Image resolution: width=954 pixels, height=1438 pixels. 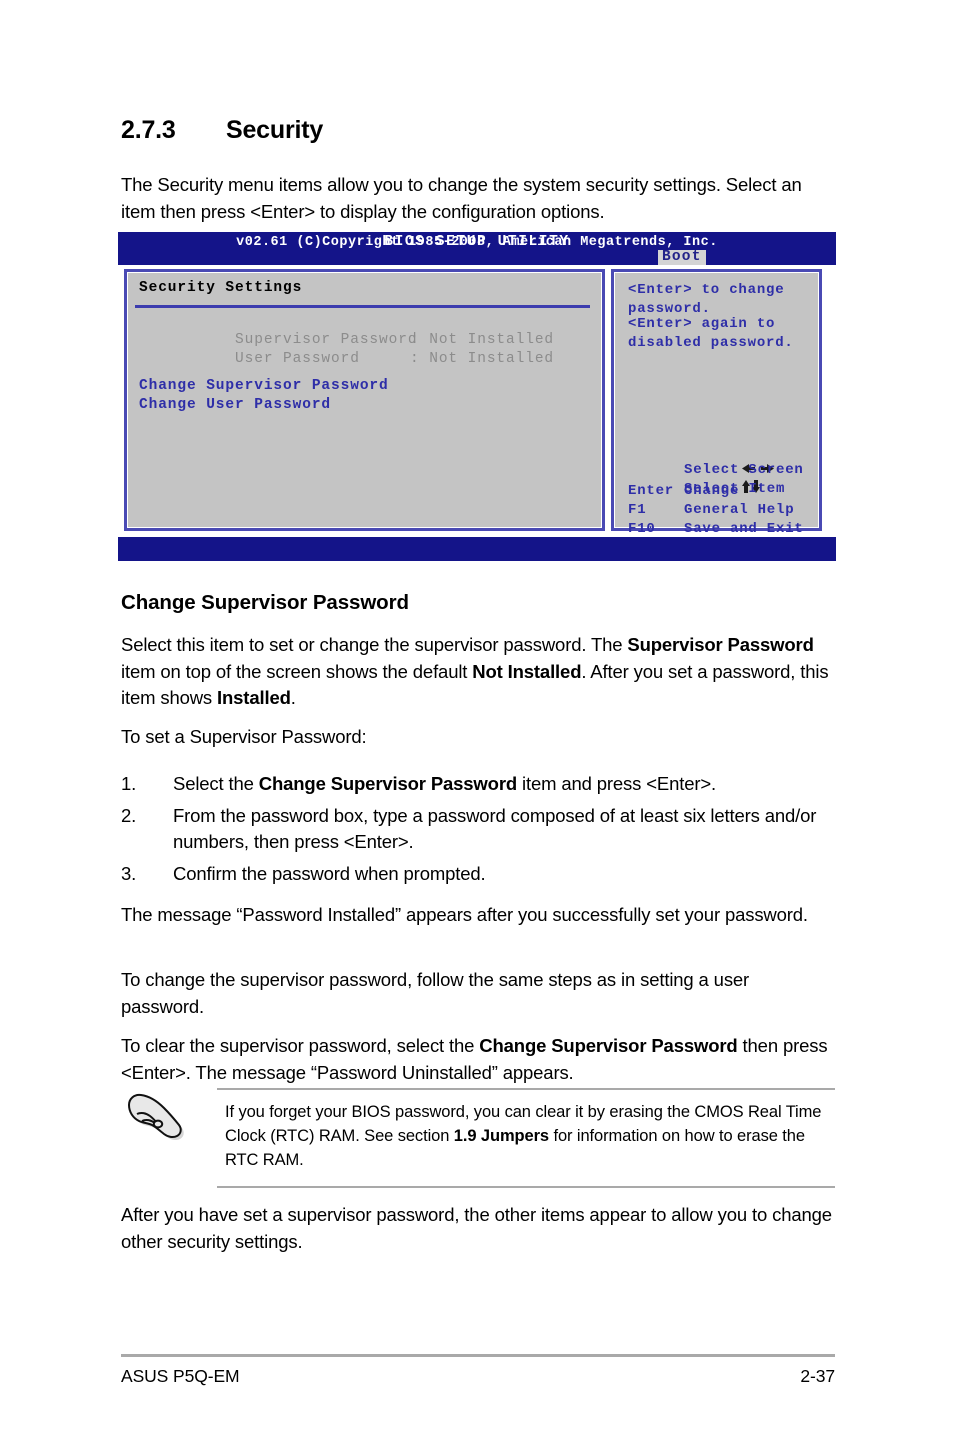 What do you see at coordinates (817, 1376) in the screenshot?
I see `footer-page-number: 2-37` at bounding box center [817, 1376].